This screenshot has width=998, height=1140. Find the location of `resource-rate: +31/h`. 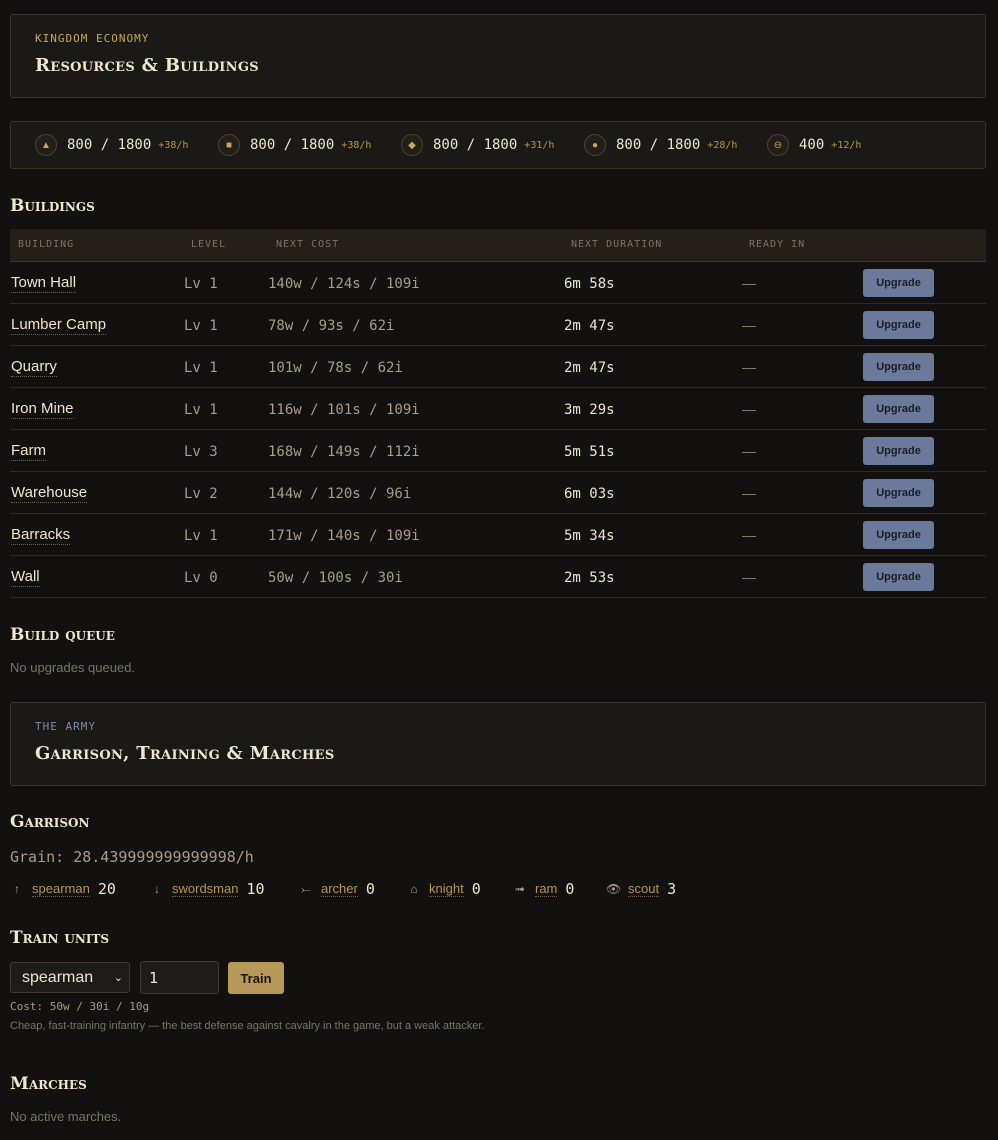

resource-rate: +31/h is located at coordinates (539, 145).